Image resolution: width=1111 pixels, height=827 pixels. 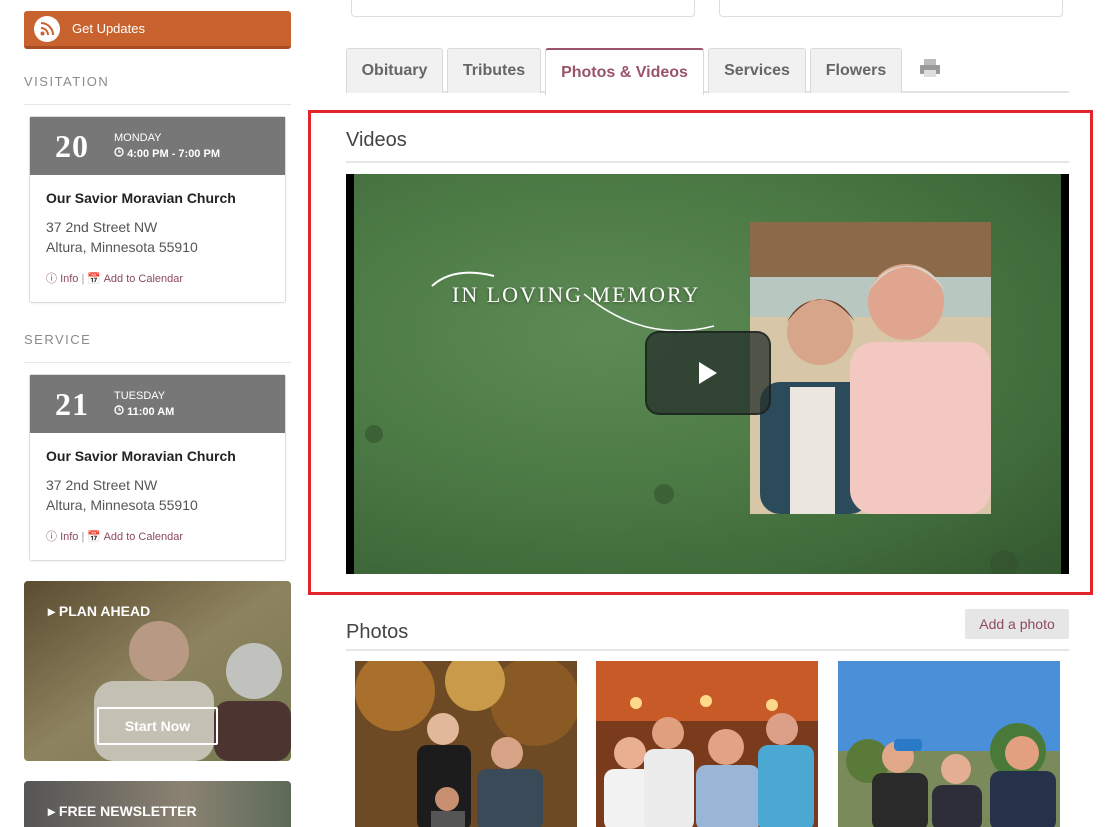 What do you see at coordinates (870, 368) in the screenshot?
I see `video-couple-photo` at bounding box center [870, 368].